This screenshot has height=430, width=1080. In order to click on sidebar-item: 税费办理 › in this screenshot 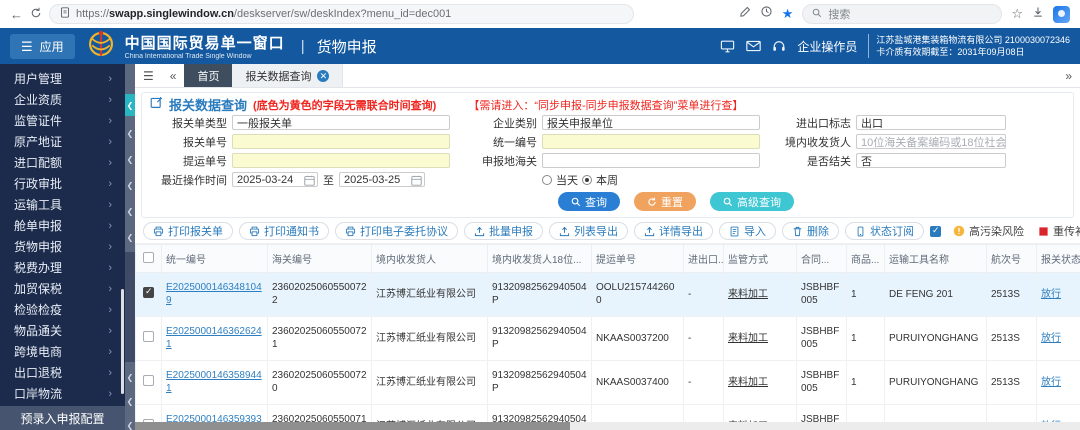, I will do `click(62, 267)`.